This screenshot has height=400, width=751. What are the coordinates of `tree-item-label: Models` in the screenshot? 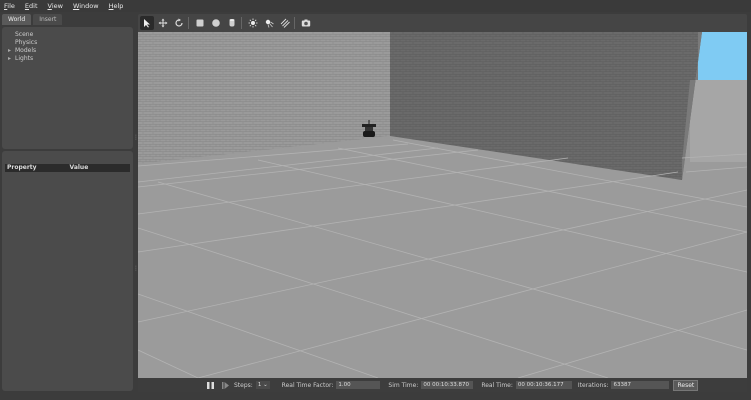 It's located at (26, 50).